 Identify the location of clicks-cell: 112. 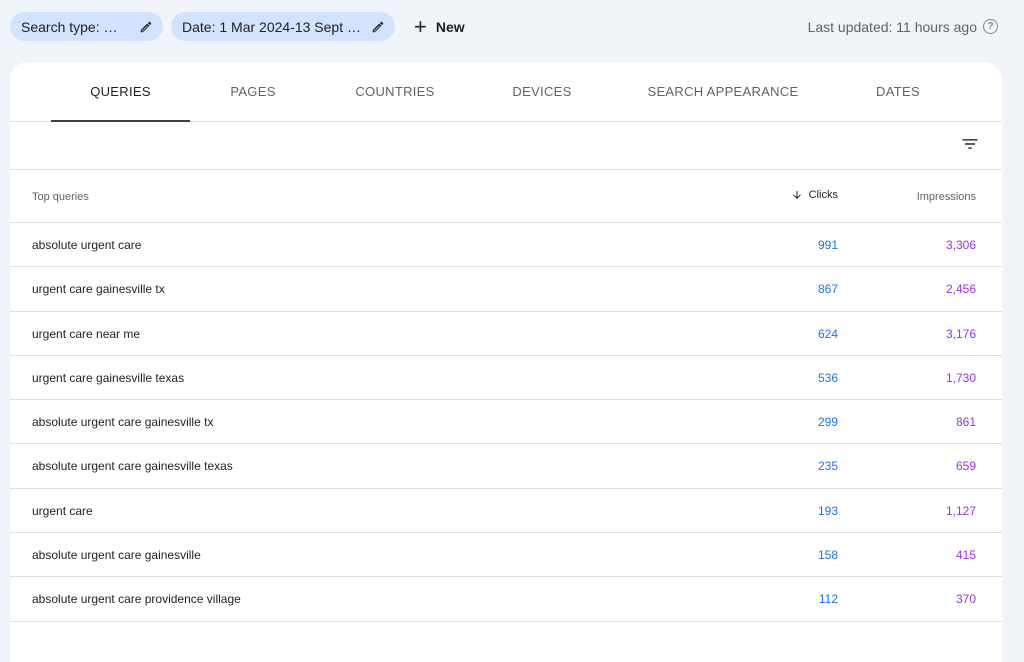
(828, 599).